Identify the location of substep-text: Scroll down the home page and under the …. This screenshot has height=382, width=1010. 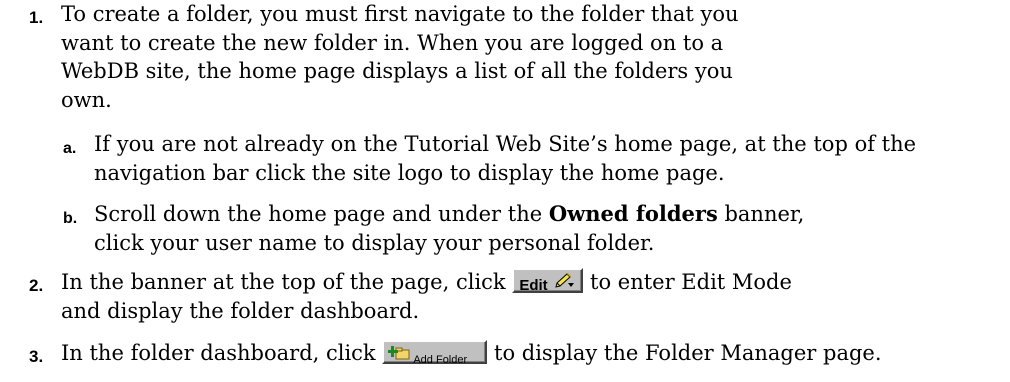
(449, 228).